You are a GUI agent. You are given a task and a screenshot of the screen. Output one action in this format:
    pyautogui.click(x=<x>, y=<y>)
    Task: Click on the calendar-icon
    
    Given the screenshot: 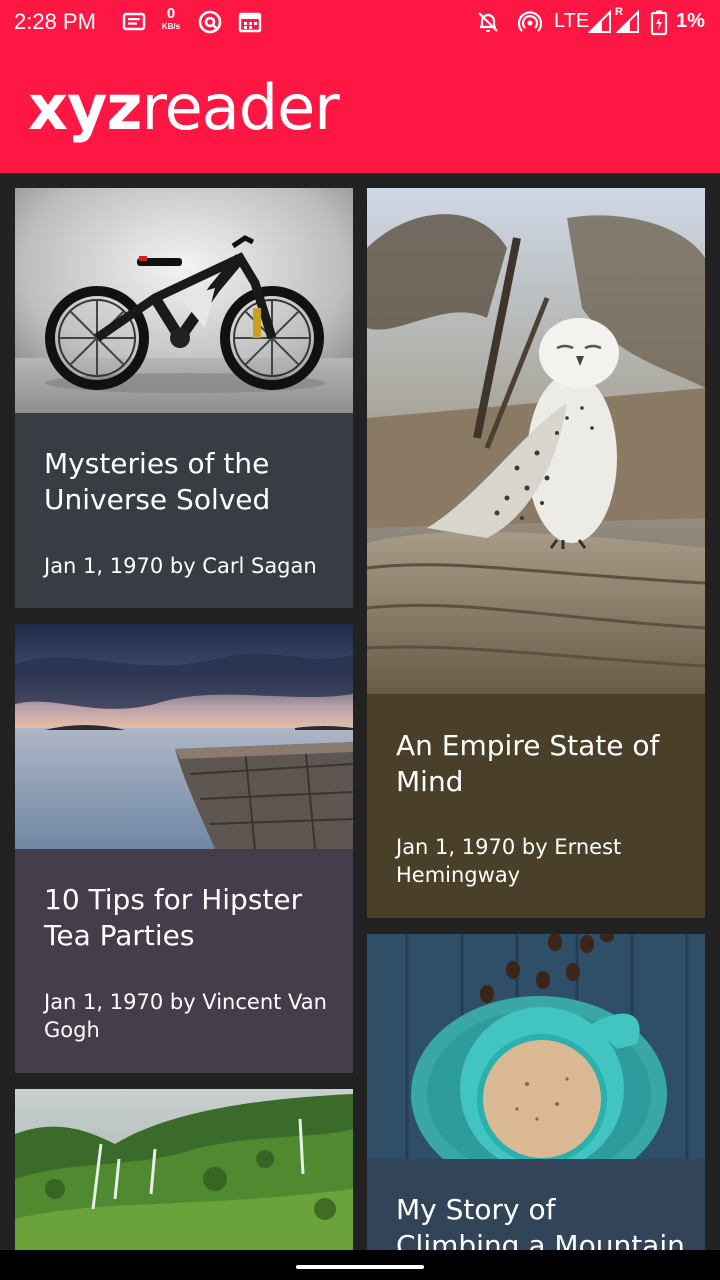 What is the action you would take?
    pyautogui.click(x=250, y=22)
    